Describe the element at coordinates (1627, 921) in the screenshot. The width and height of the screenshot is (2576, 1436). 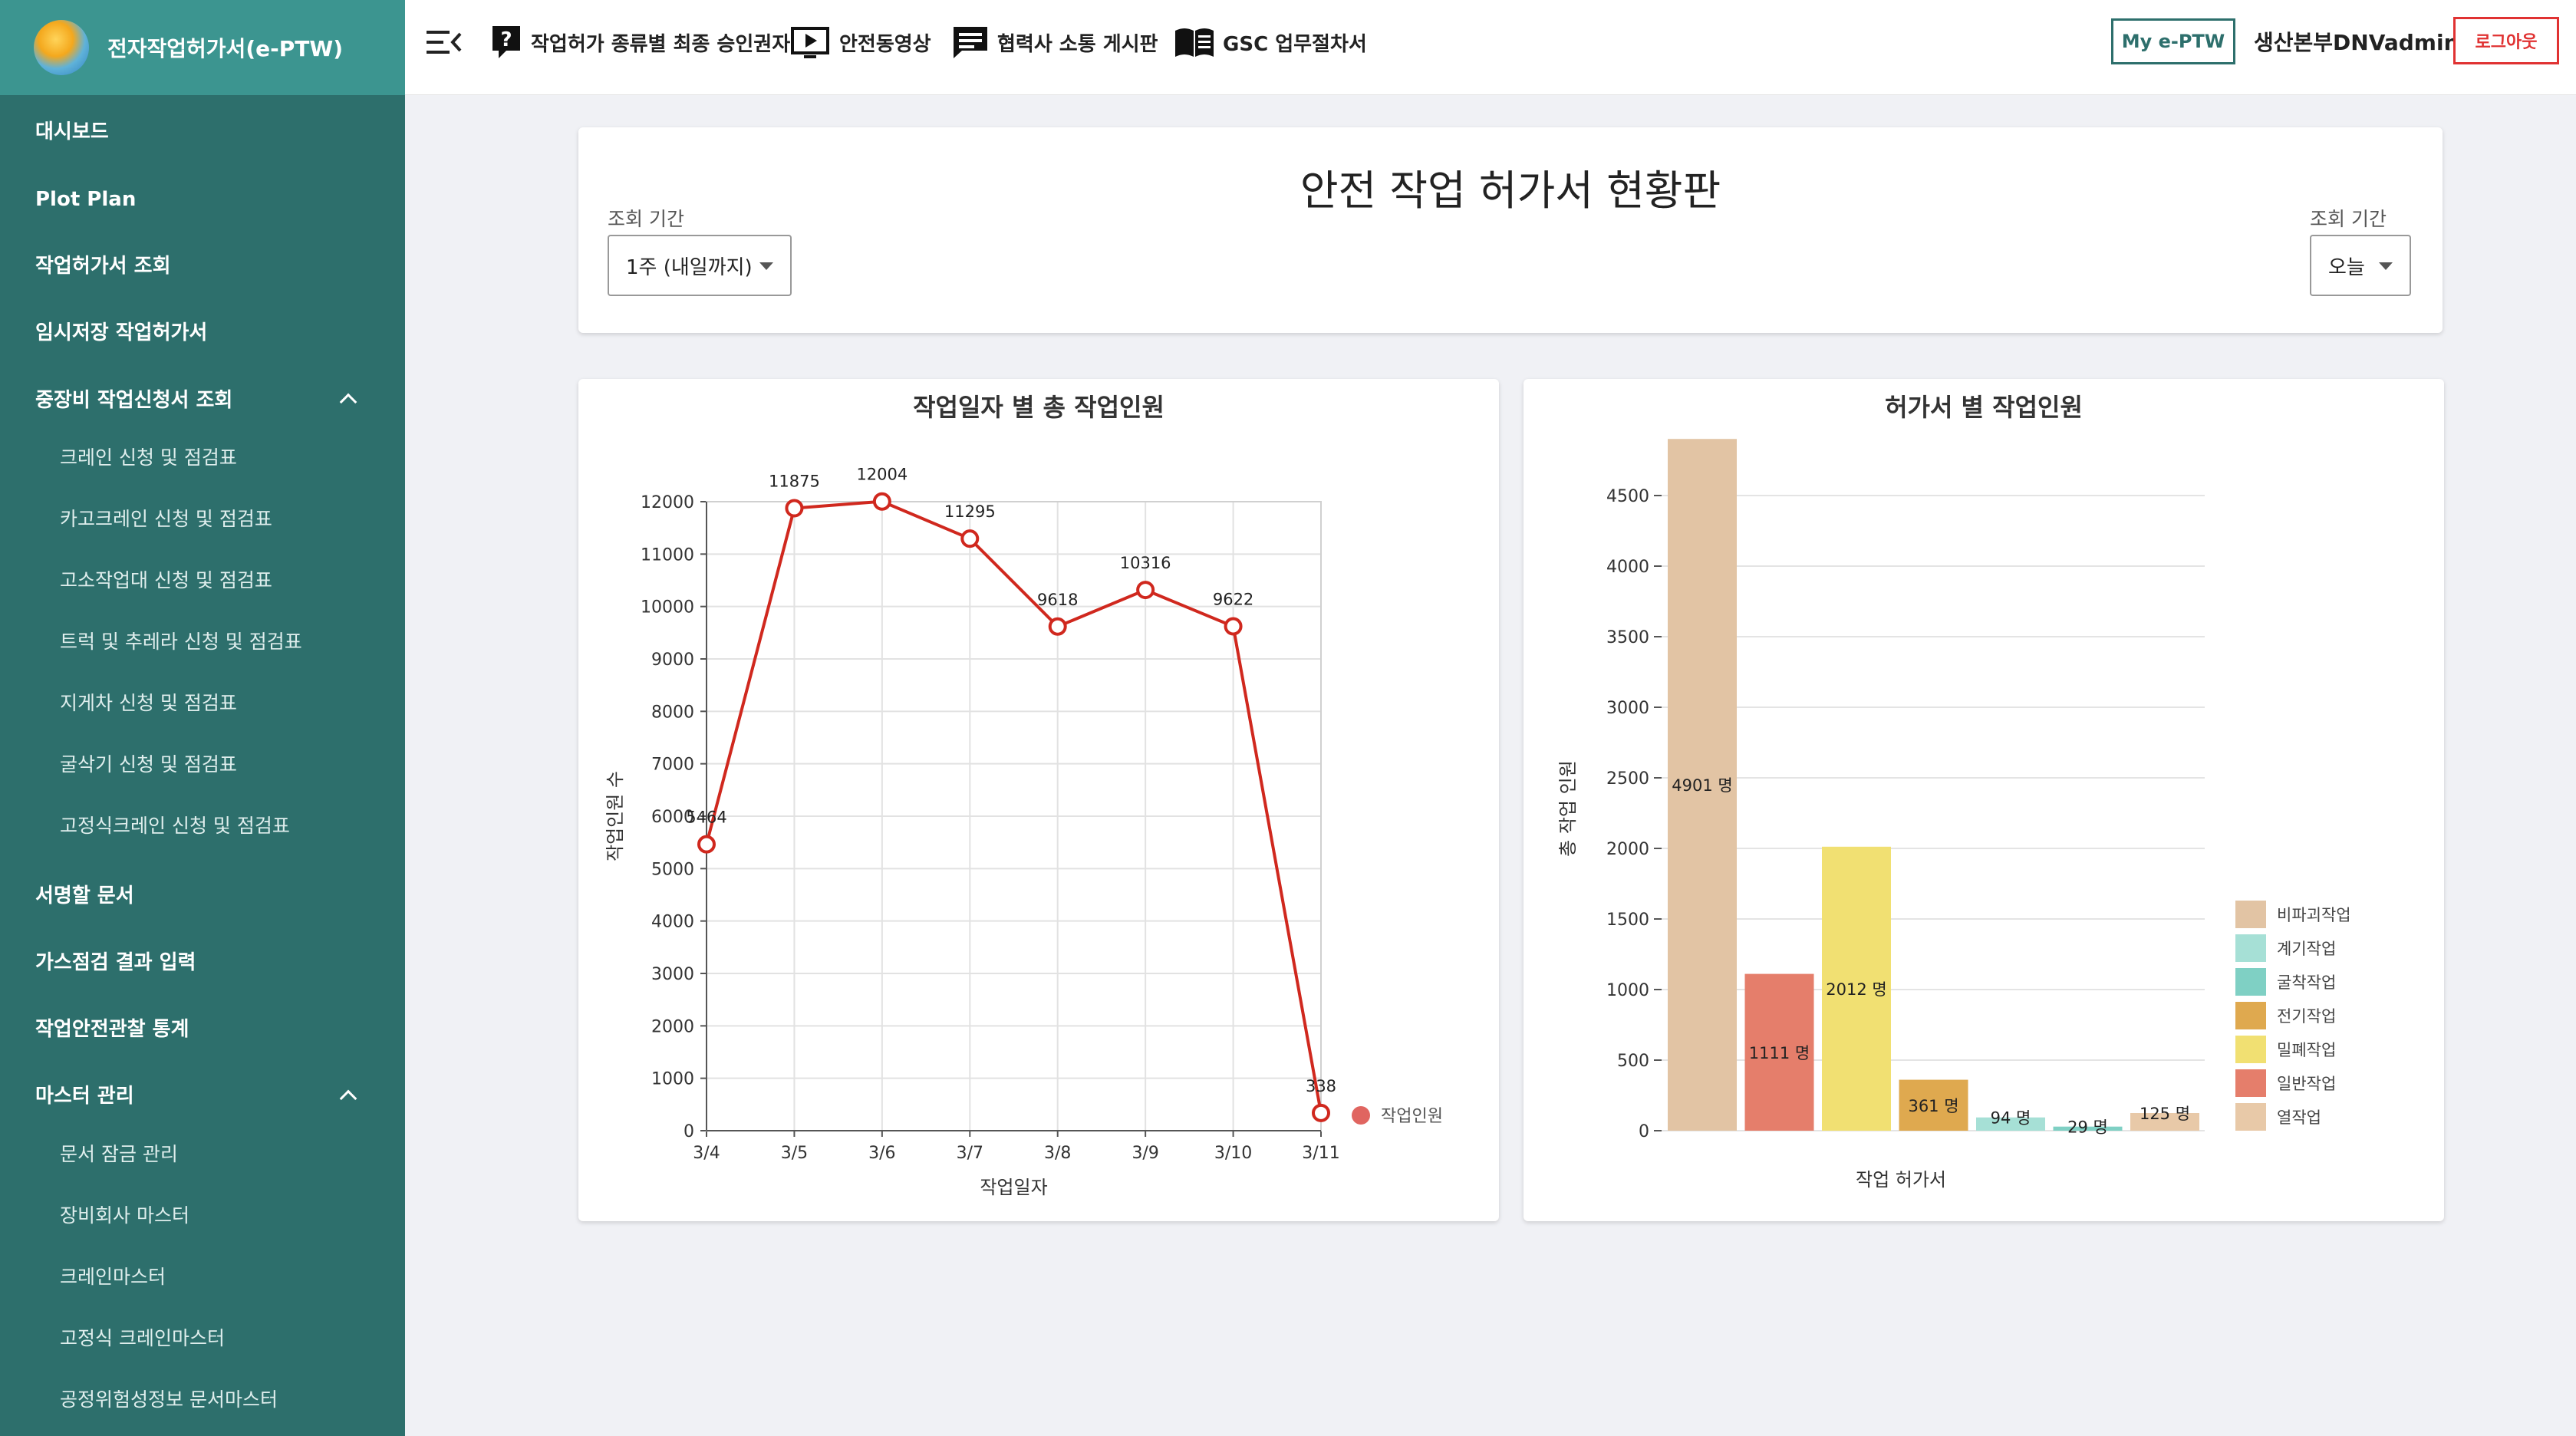
I see `y-tick-label: 1500` at that location.